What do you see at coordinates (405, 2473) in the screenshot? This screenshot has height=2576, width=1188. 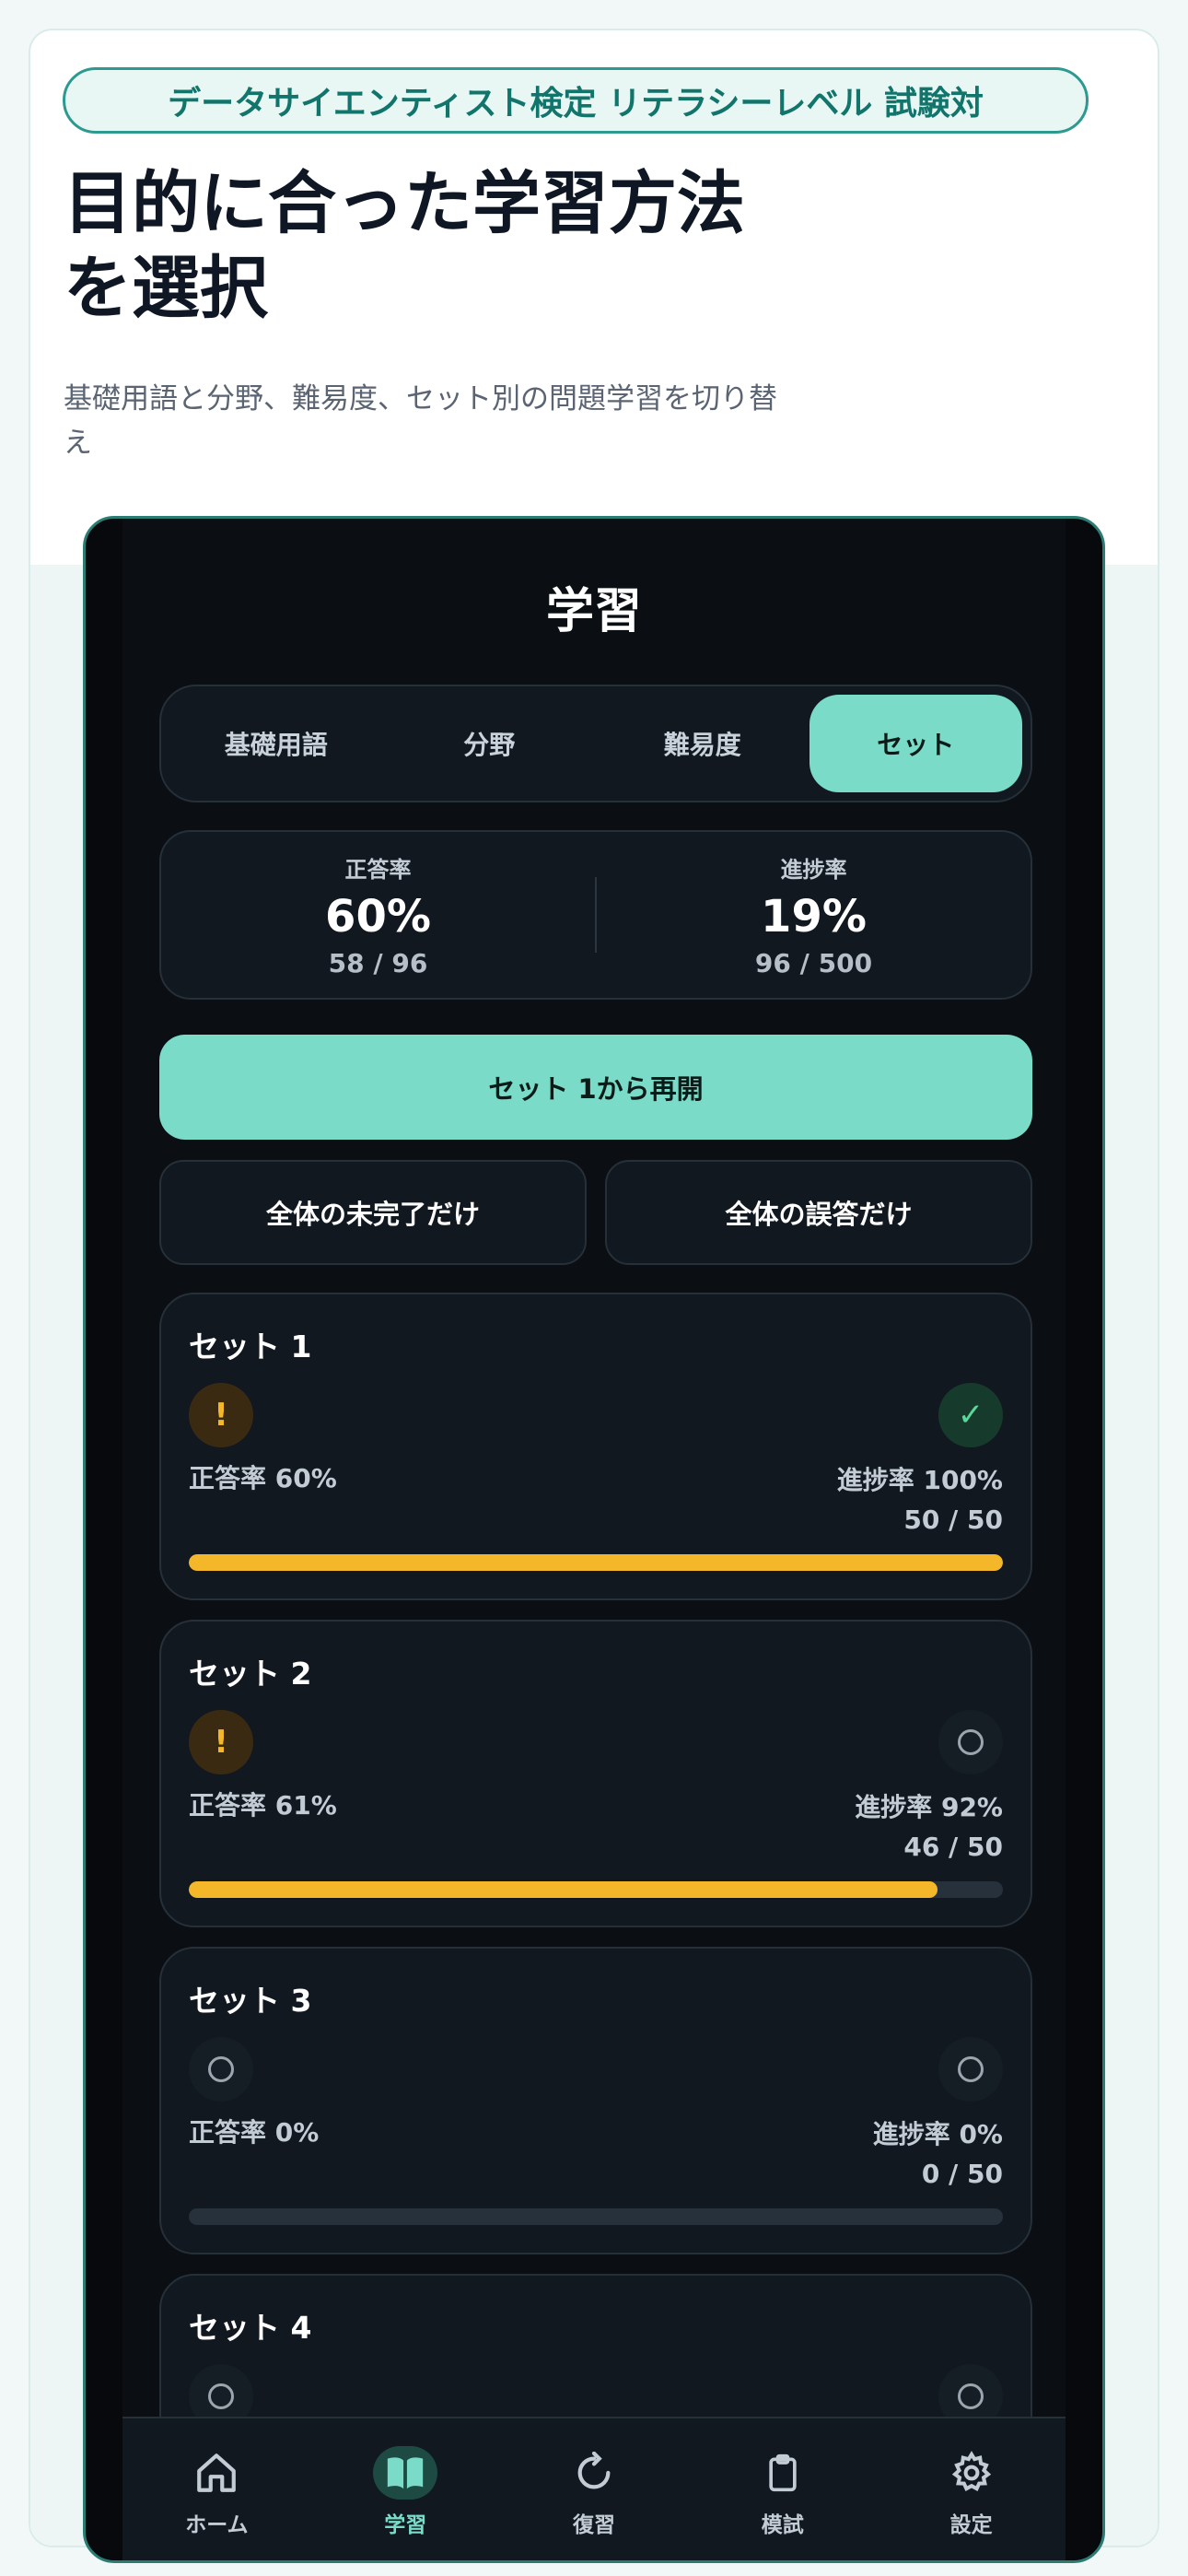 I see `book-icon` at bounding box center [405, 2473].